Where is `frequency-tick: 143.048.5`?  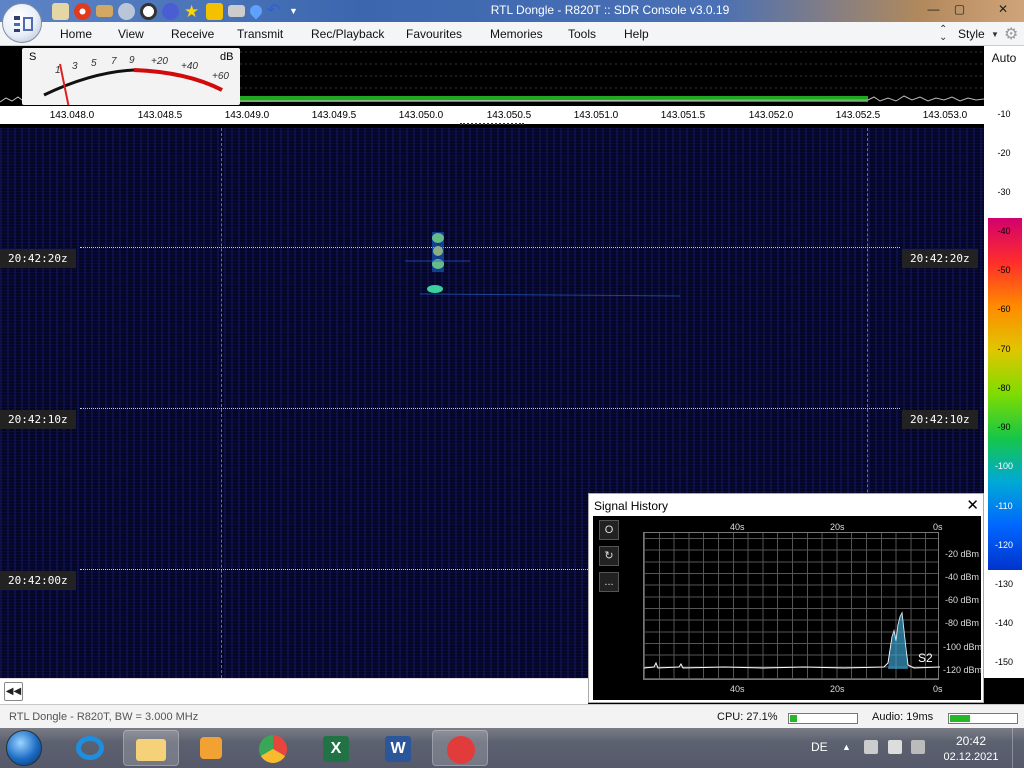
frequency-tick: 143.048.5 is located at coordinates (160, 115).